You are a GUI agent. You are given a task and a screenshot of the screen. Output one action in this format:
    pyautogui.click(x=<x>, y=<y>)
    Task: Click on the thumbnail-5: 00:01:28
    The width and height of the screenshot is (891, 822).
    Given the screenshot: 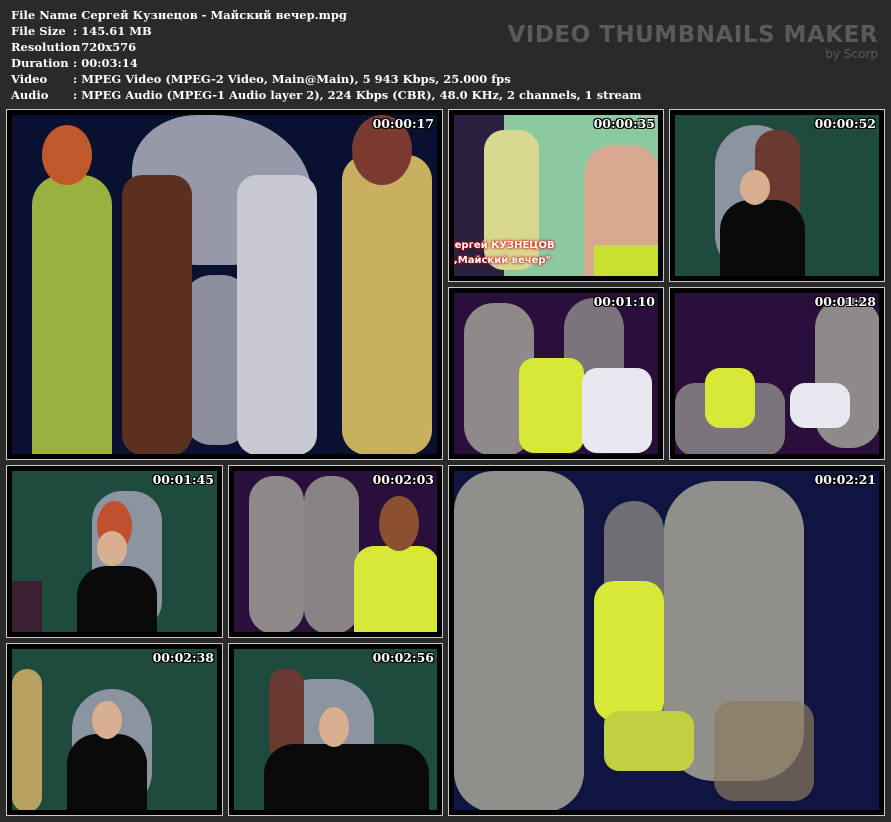 What is the action you would take?
    pyautogui.click(x=777, y=373)
    